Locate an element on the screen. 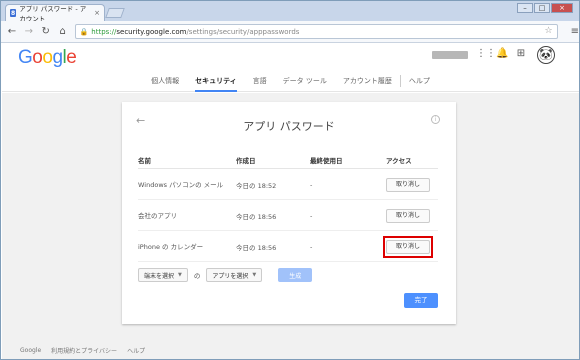 This screenshot has width=580, height=360. table-header: 名前 作成日 最終使用日 アクセス is located at coordinates (288, 162).